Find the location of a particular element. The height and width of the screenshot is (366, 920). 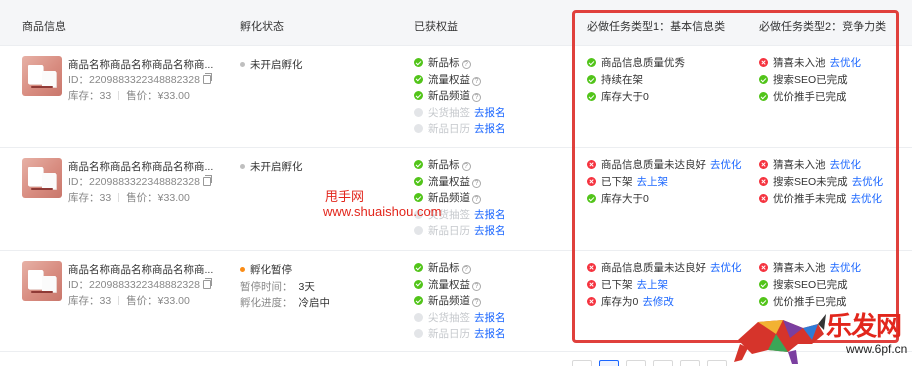

task2-label: 搜索SEO未完成 is located at coordinates (810, 182).